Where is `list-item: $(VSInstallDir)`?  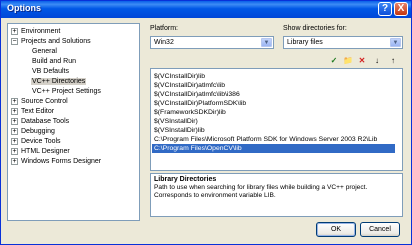
list-item: $(VSInstallDir) is located at coordinates (176, 121).